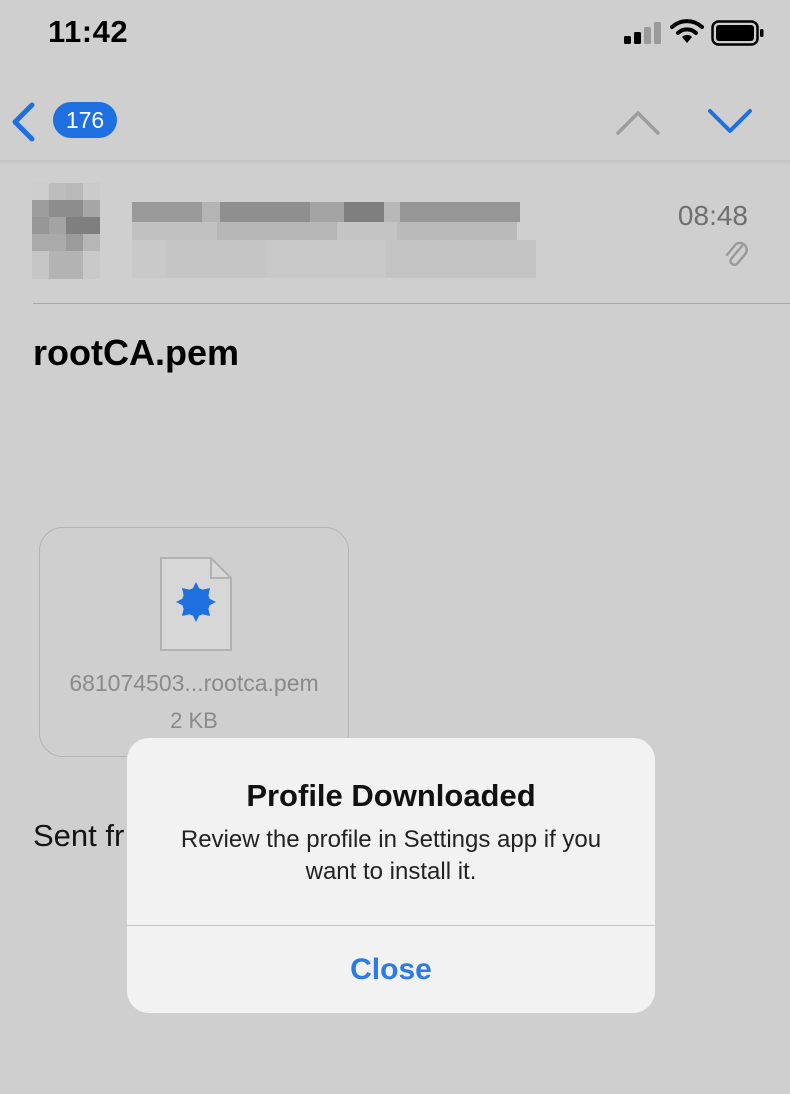  I want to click on attachment-file-name: 681074503...rootca.pem, so click(194, 683).